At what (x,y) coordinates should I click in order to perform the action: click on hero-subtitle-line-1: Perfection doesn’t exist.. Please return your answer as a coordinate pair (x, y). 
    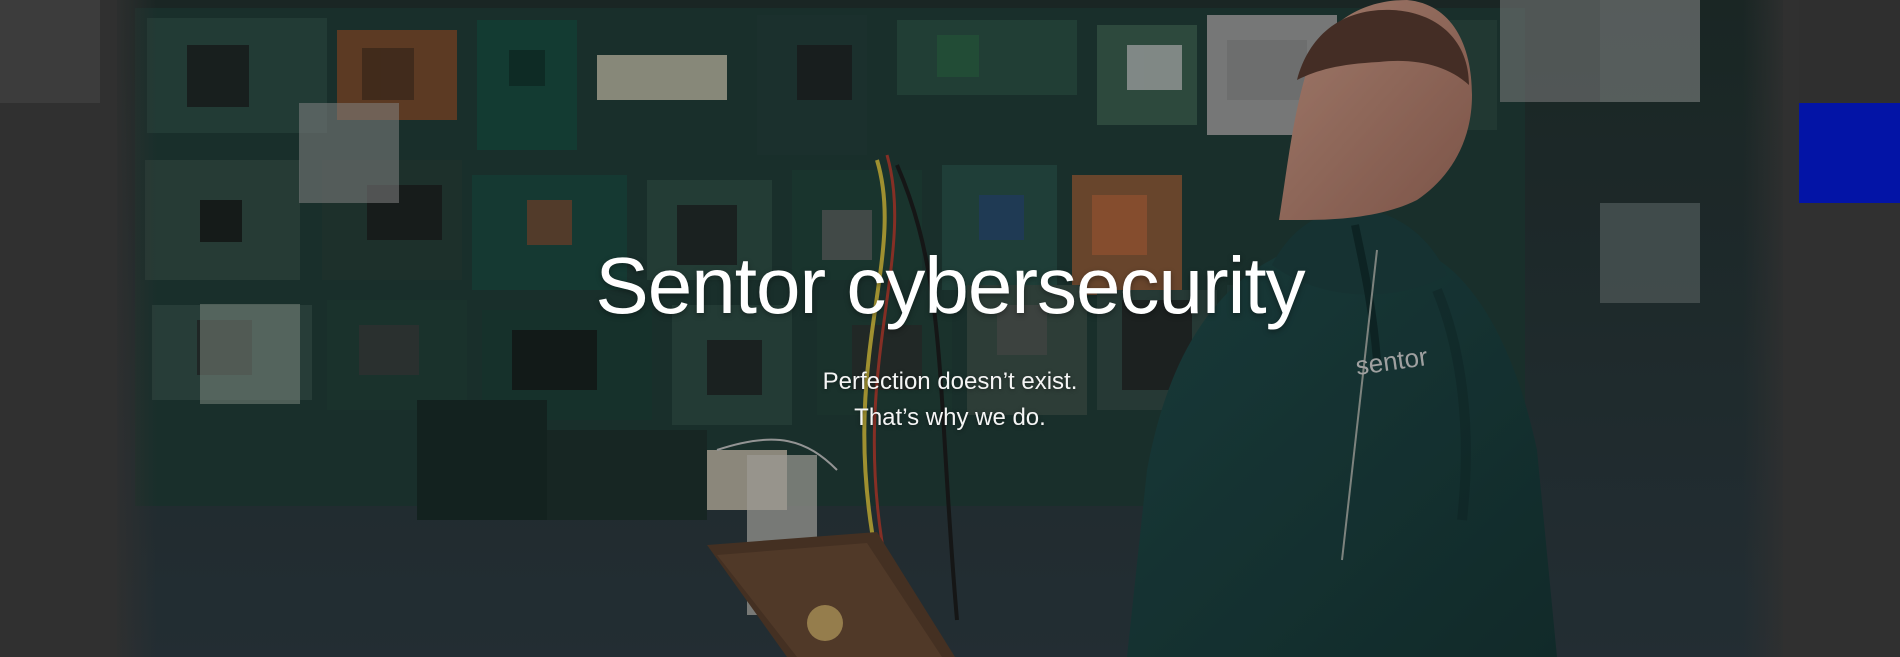
    Looking at the image, I should click on (950, 381).